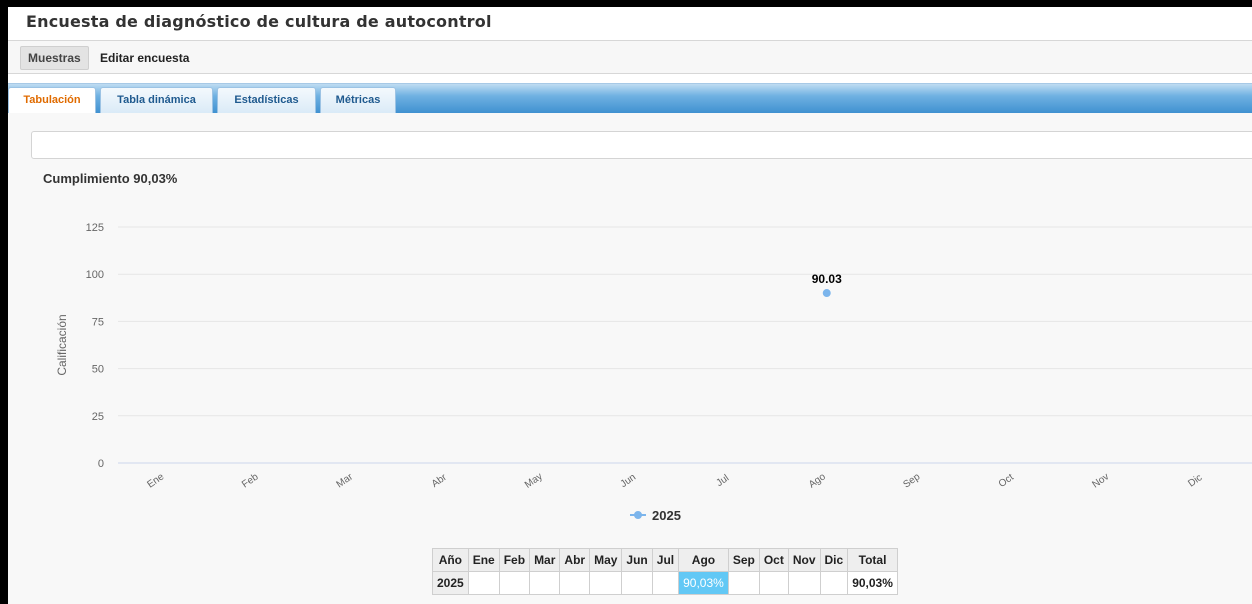  I want to click on tab-tabla-dinamica: Tabla dinámica, so click(156, 100).